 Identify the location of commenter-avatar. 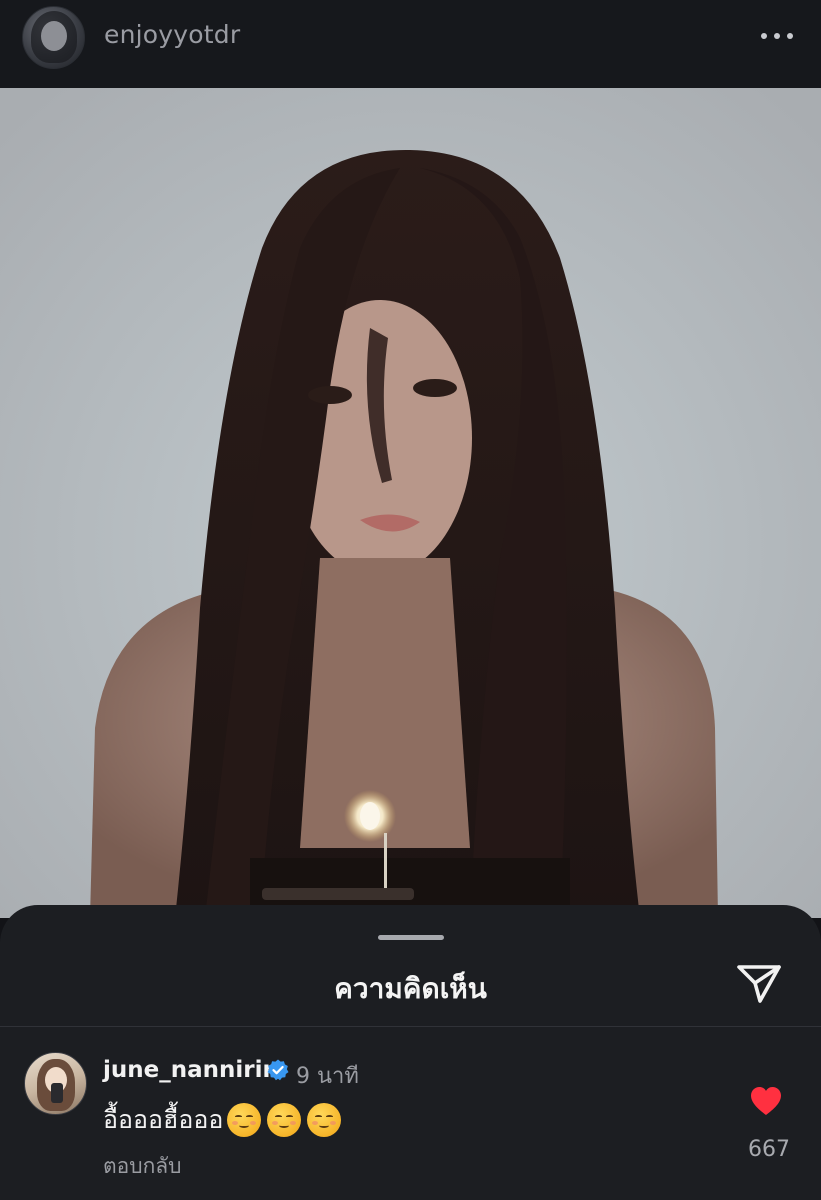
(55, 1083).